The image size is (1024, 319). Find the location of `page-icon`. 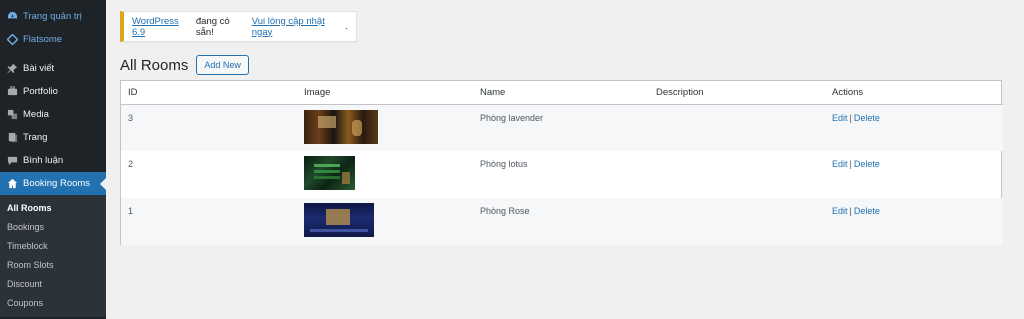

page-icon is located at coordinates (12, 138).